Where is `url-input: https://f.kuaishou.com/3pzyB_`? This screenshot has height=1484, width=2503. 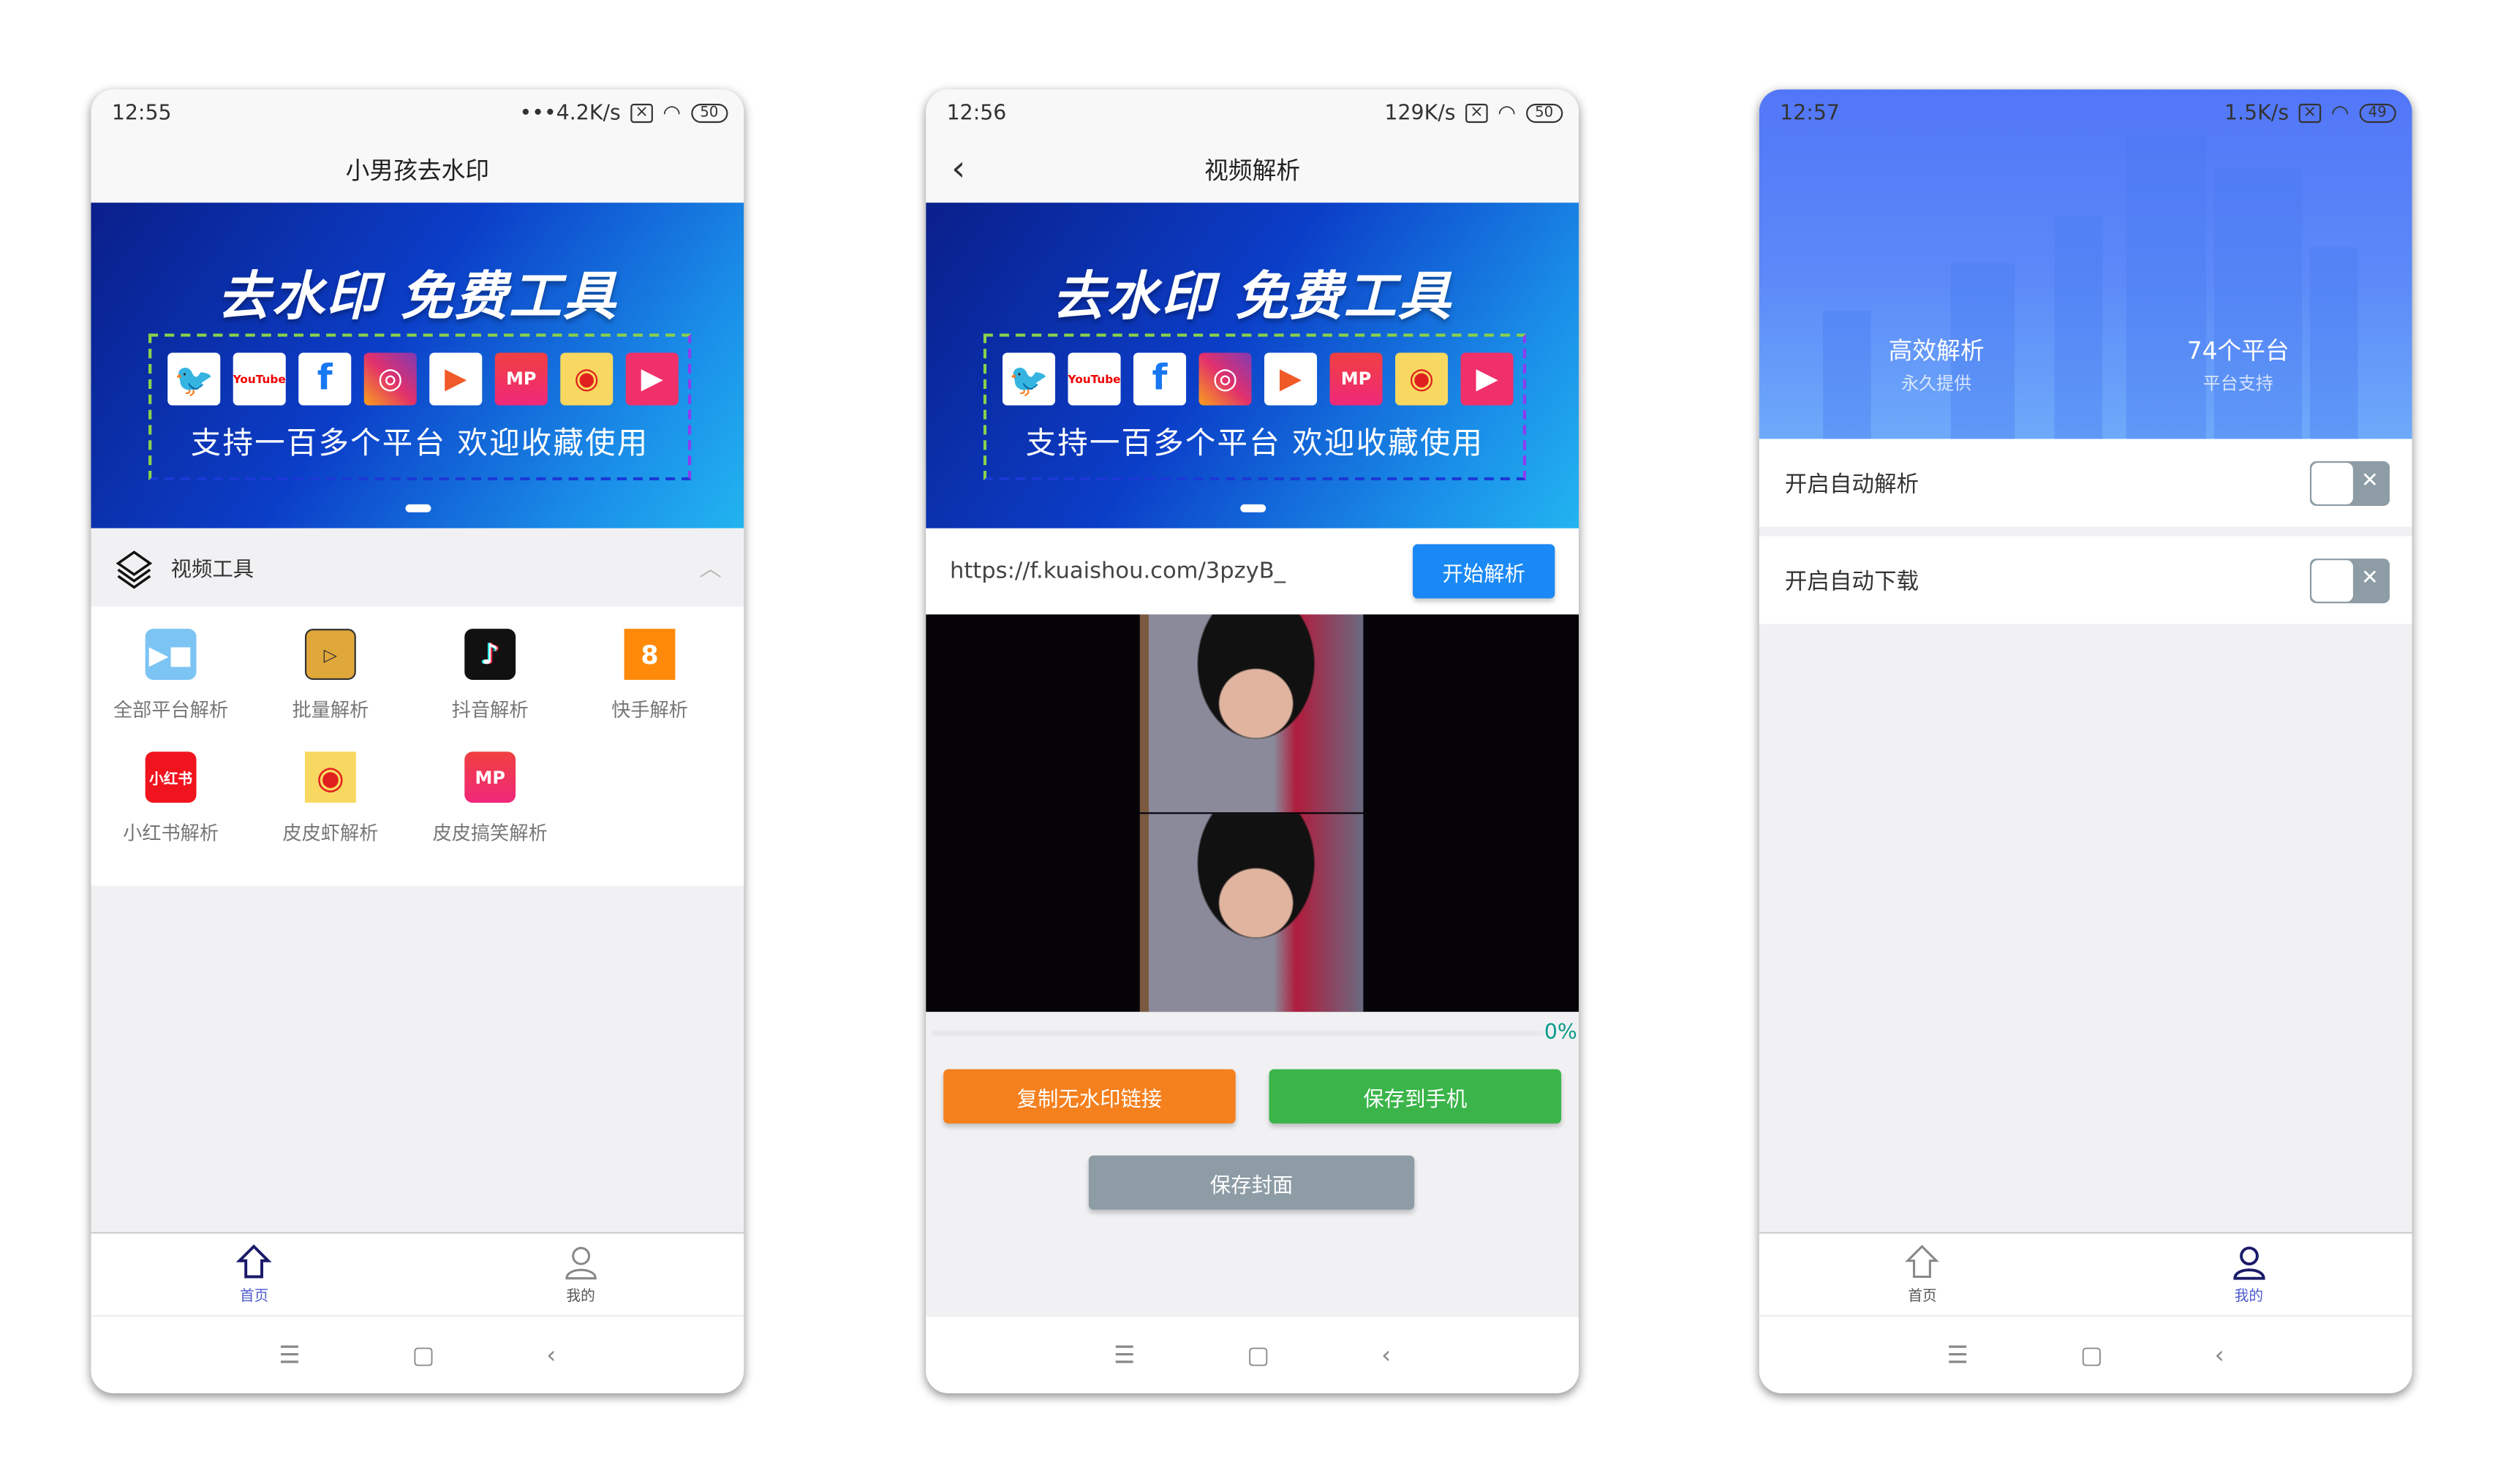
url-input: https://f.kuaishou.com/3pzyB_ is located at coordinates (1118, 571).